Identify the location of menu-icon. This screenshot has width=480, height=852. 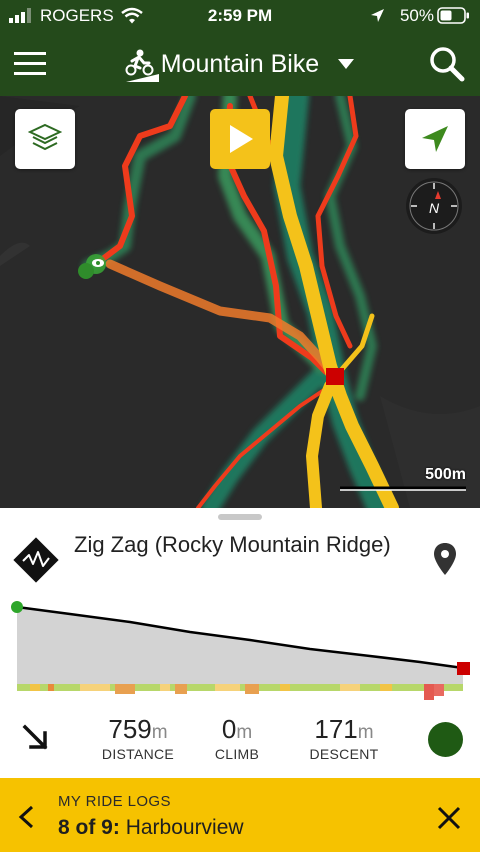
(30, 64).